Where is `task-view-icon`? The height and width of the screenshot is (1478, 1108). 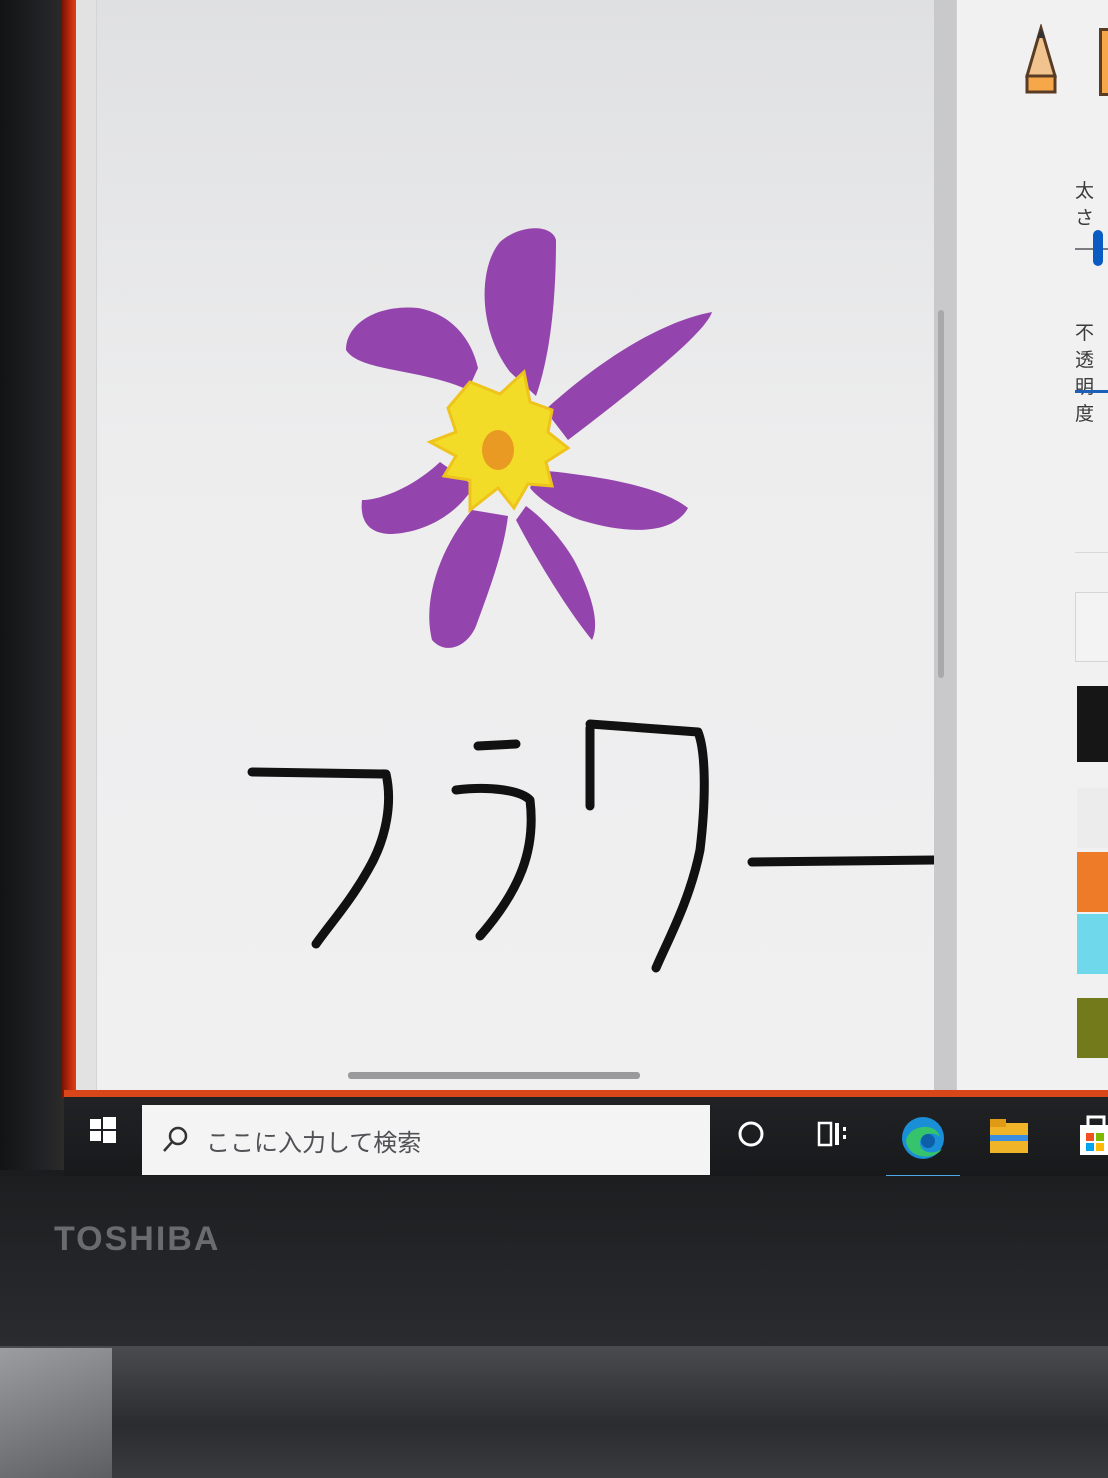 task-view-icon is located at coordinates (833, 1134).